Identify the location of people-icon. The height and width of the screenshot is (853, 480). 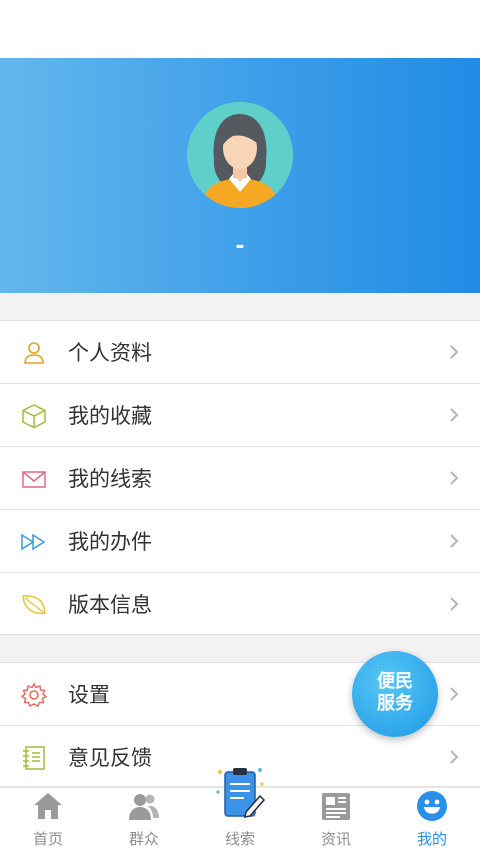
(144, 807).